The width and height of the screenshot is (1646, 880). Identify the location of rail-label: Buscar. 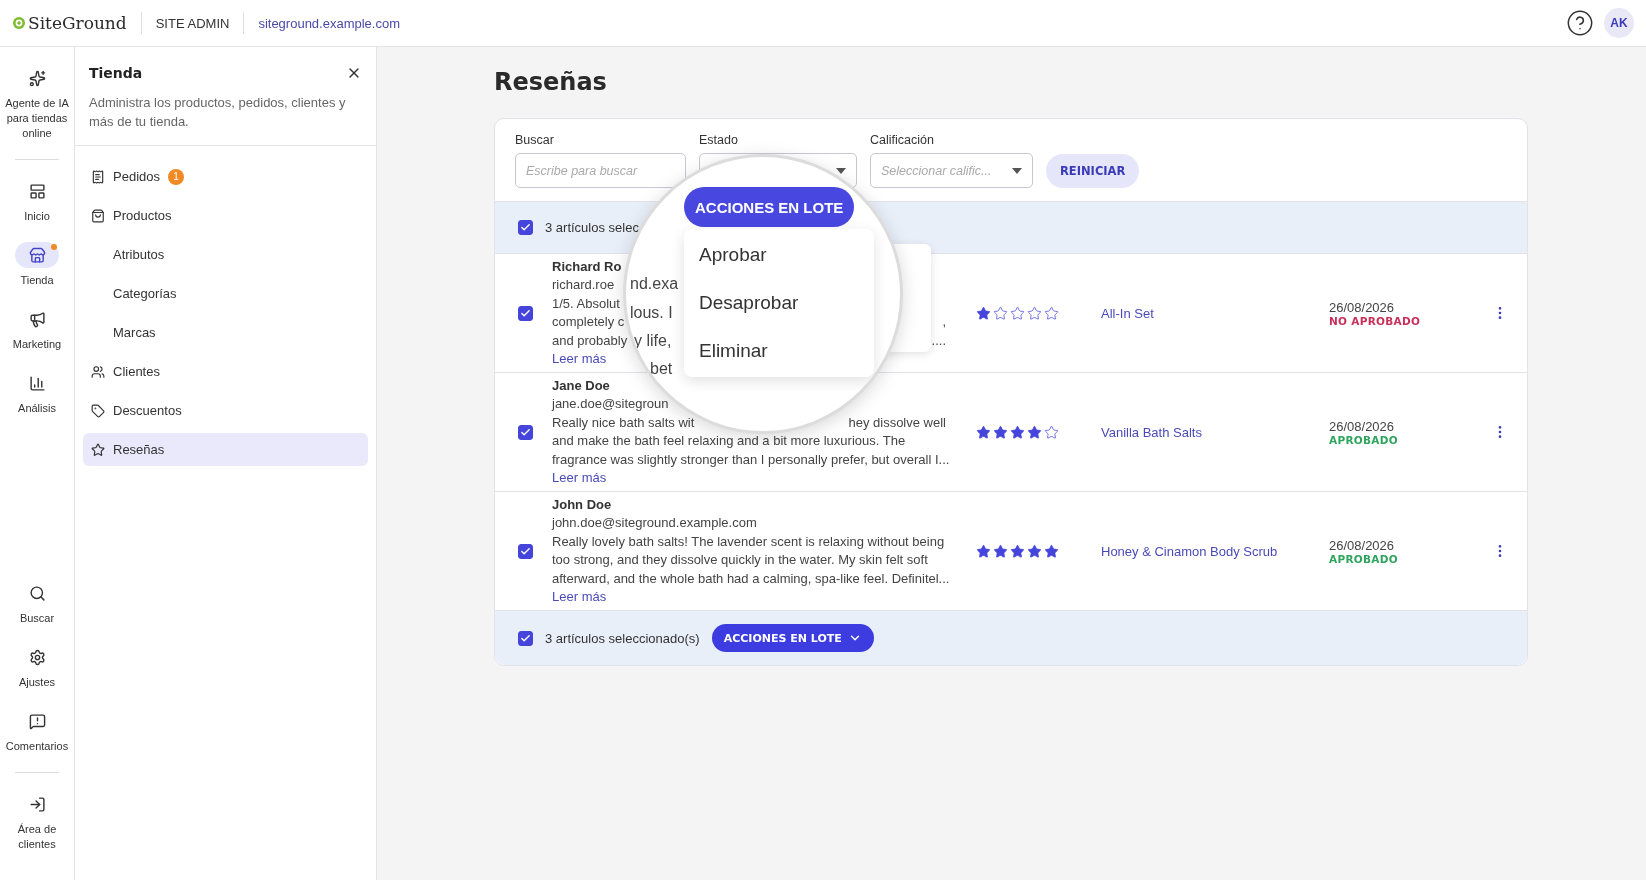
(37, 618).